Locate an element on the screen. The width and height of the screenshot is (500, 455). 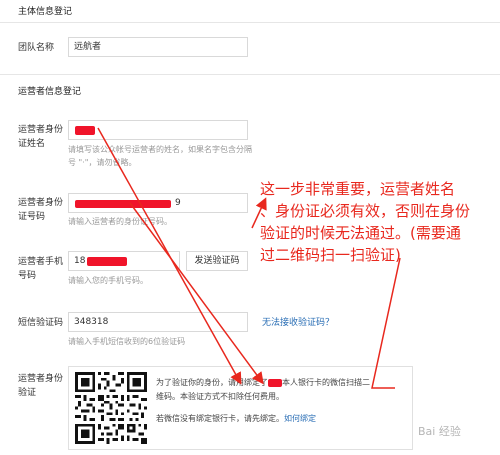
annotation-line2: 、身份证必须有效，否则在身份 is located at coordinates (365, 211).